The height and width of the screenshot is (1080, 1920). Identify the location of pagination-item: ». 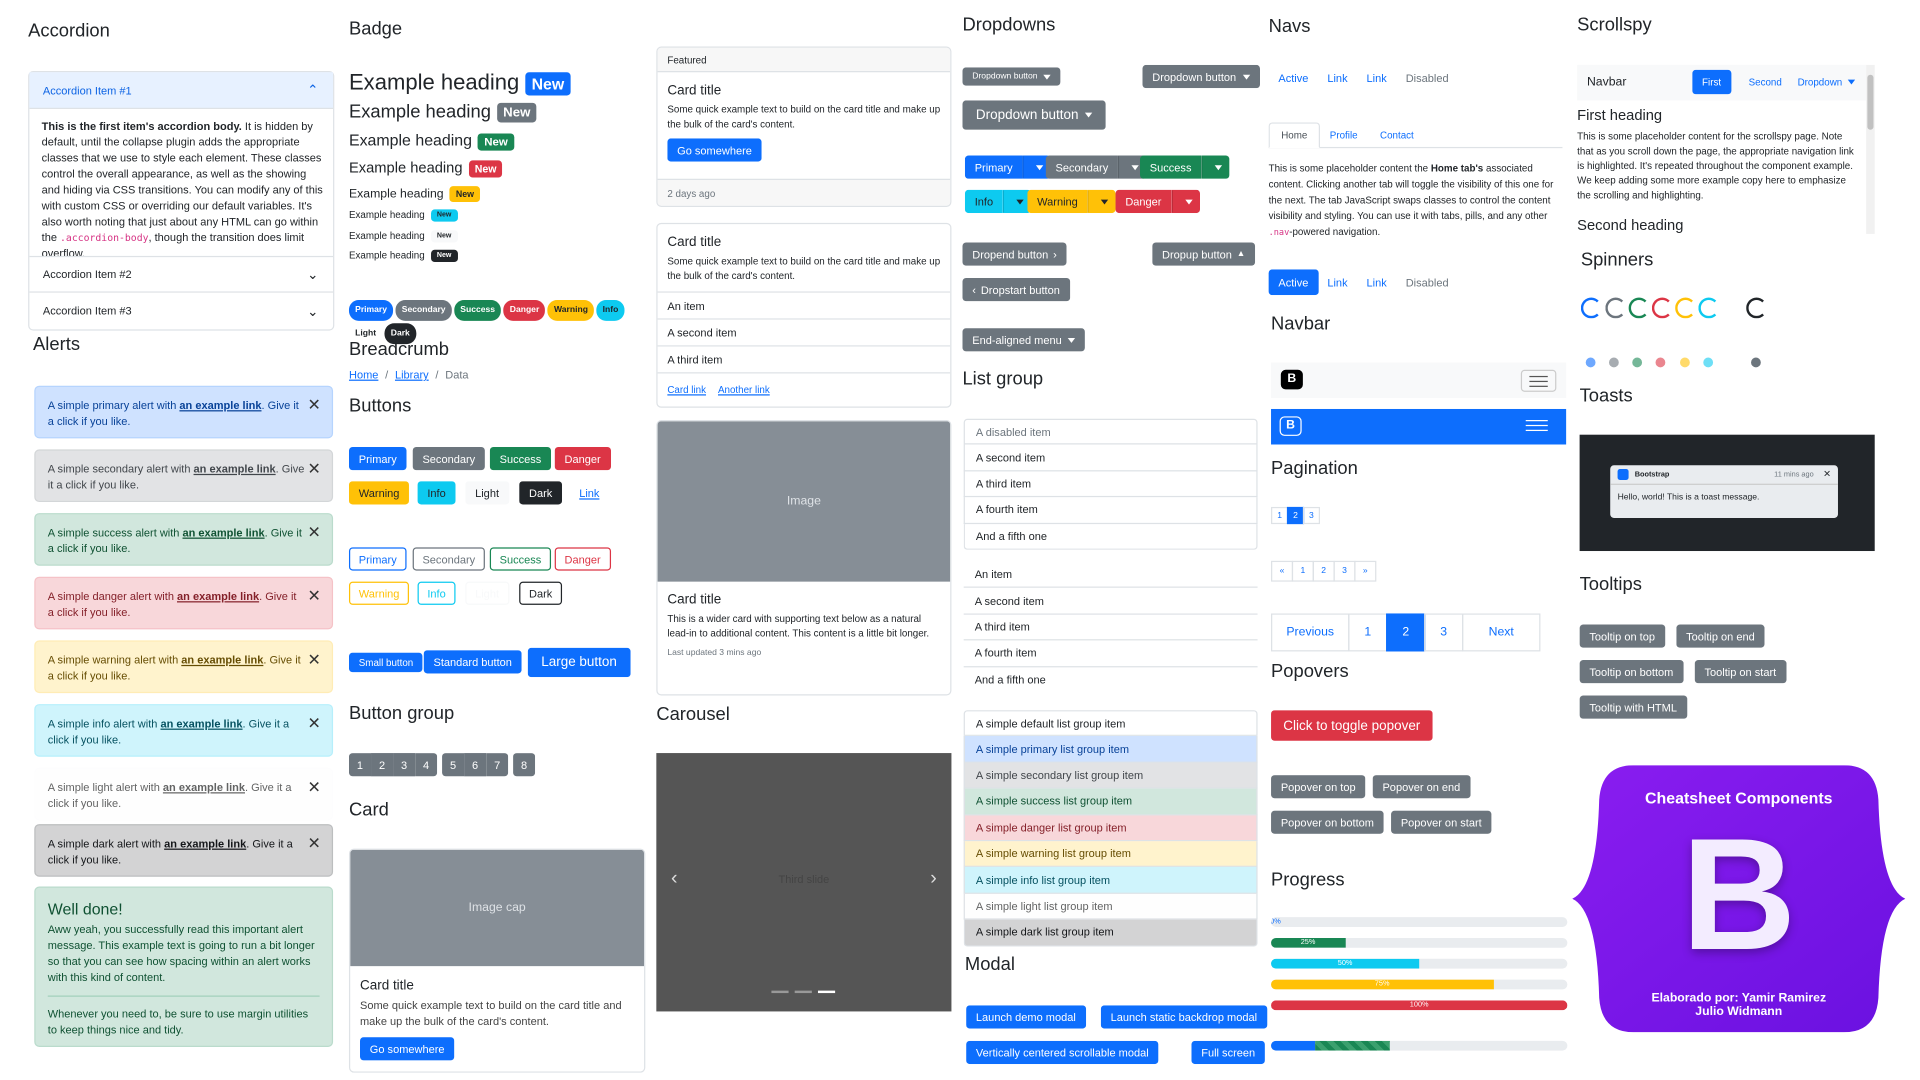
(1365, 571).